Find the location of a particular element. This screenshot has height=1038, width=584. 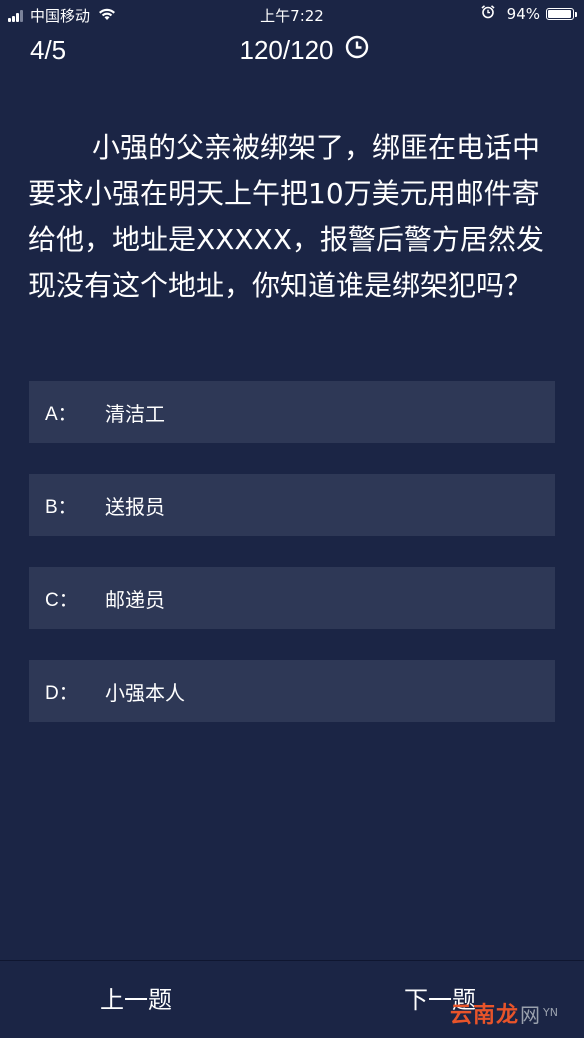

alarm-icon is located at coordinates (488, 14).